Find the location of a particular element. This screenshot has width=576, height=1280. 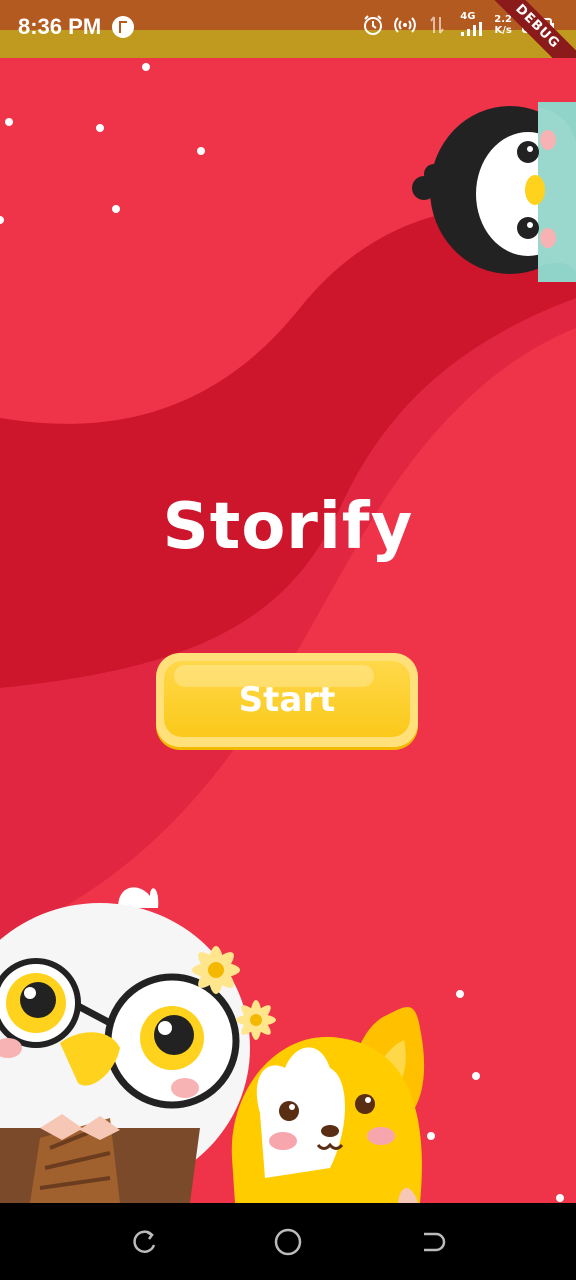

navigation-bar is located at coordinates (288, 1241).